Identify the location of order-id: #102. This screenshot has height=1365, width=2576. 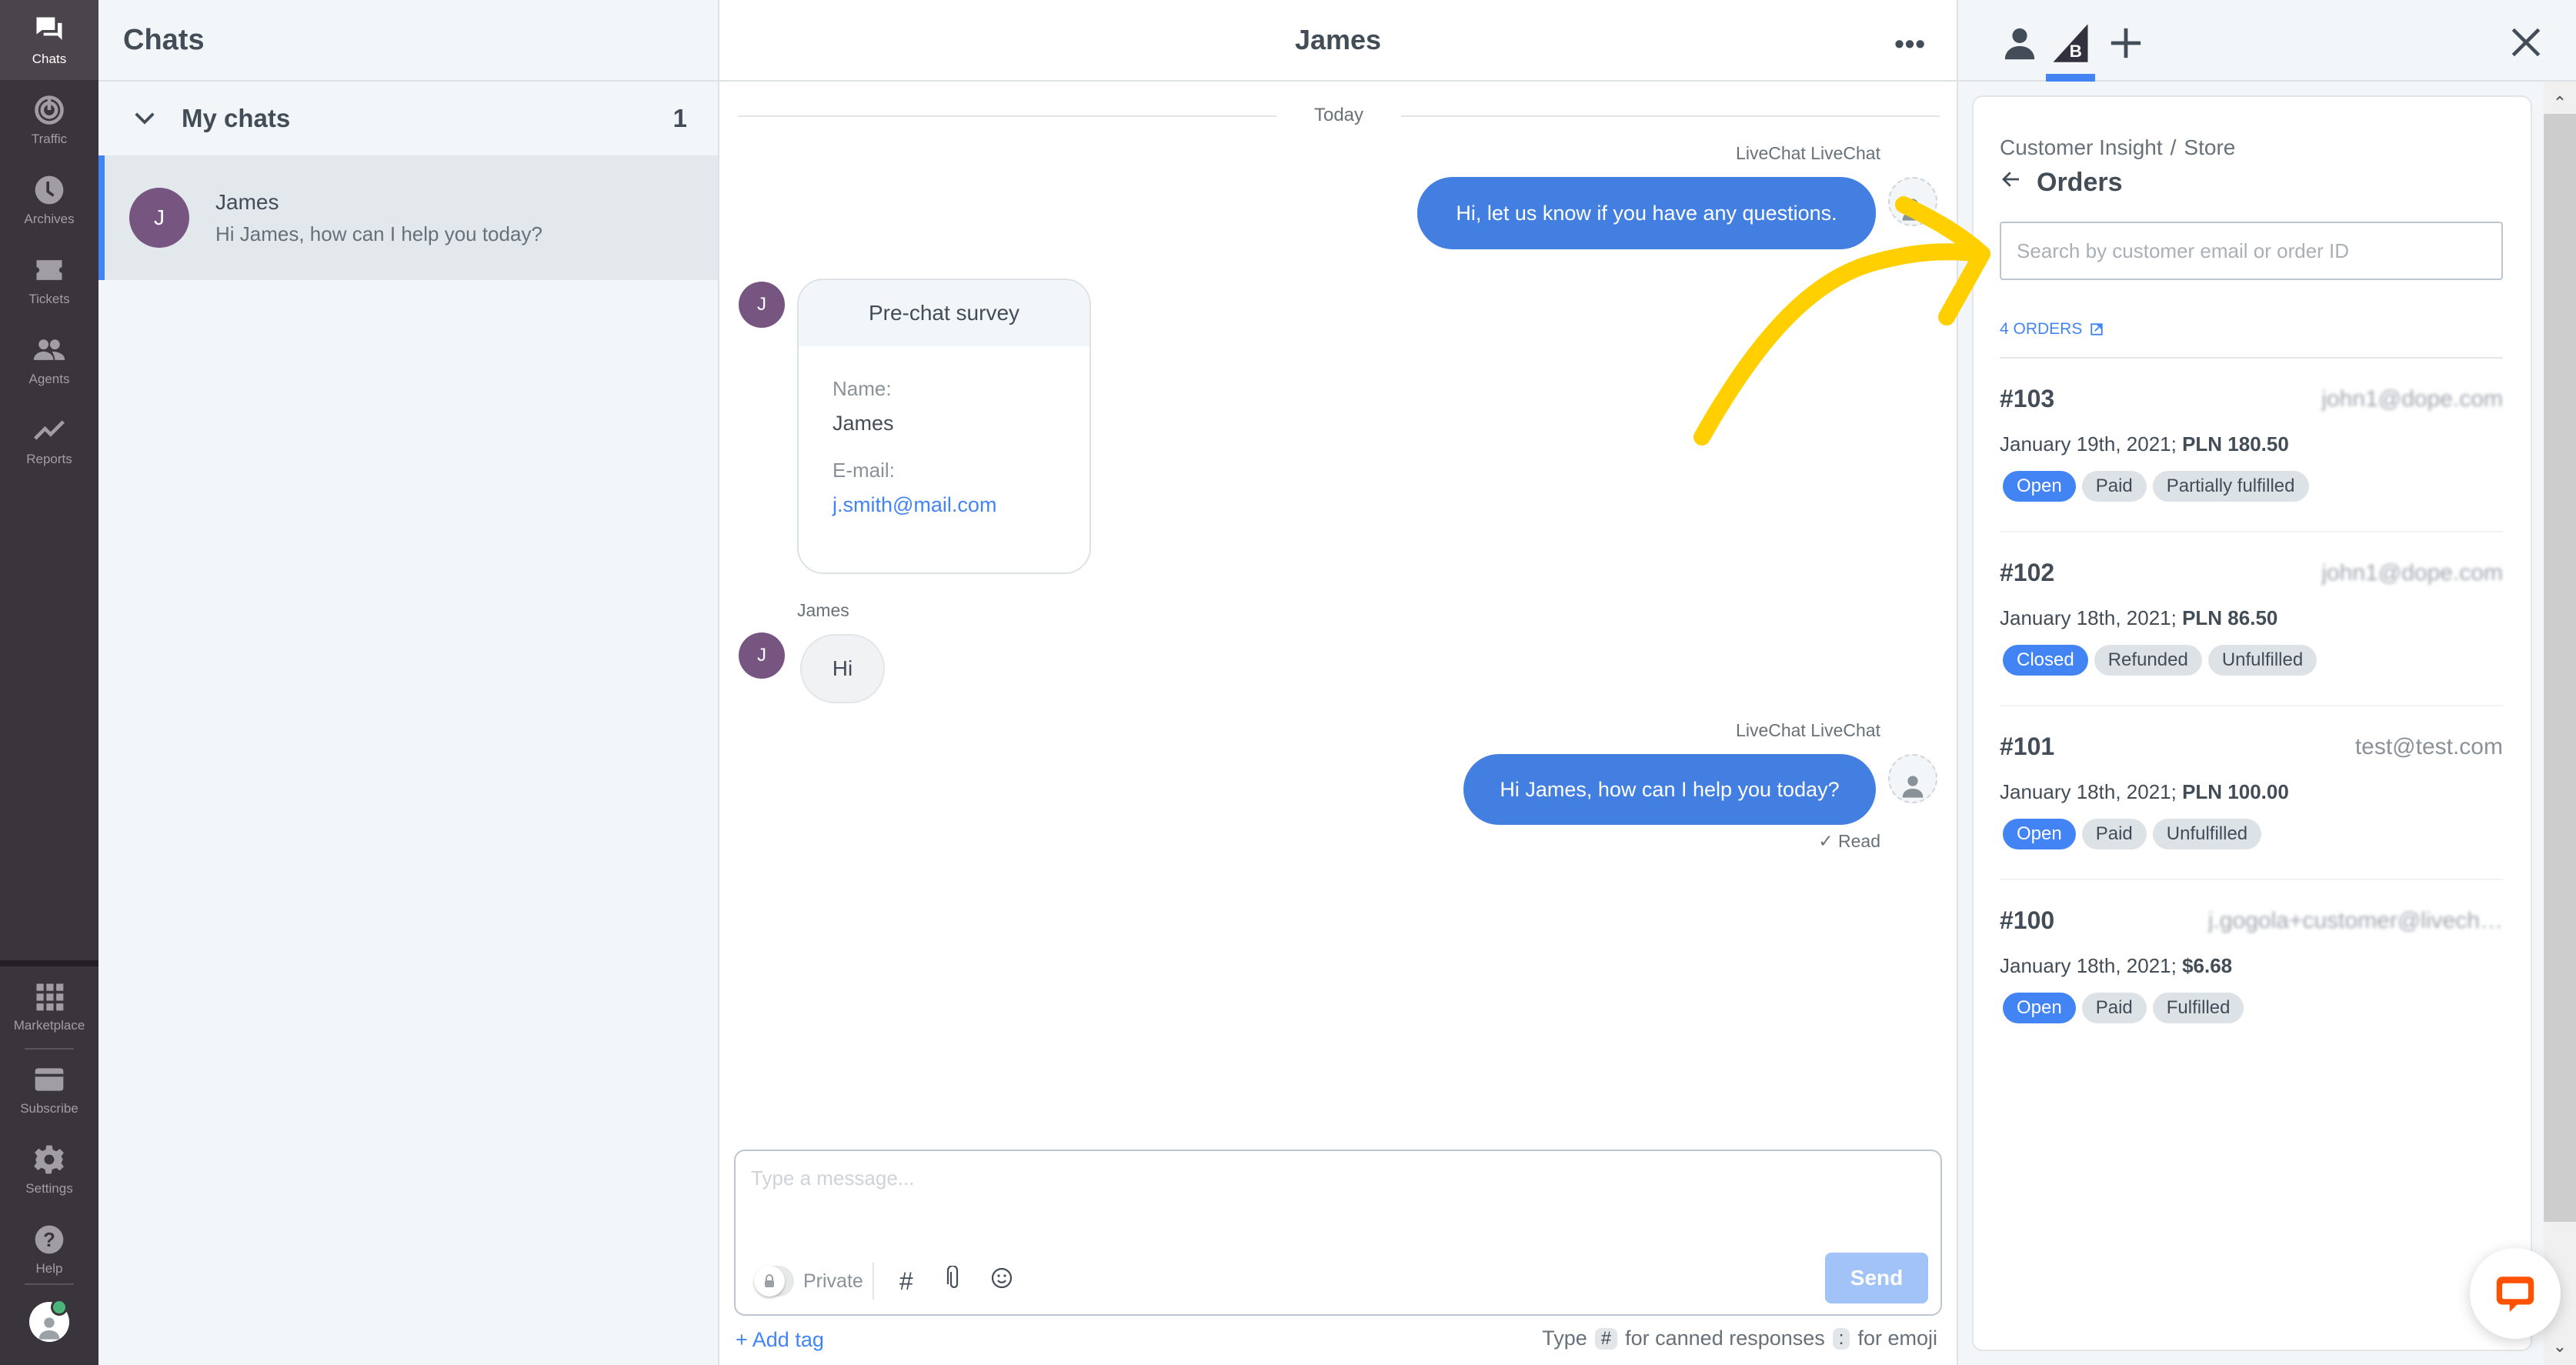
(2027, 573).